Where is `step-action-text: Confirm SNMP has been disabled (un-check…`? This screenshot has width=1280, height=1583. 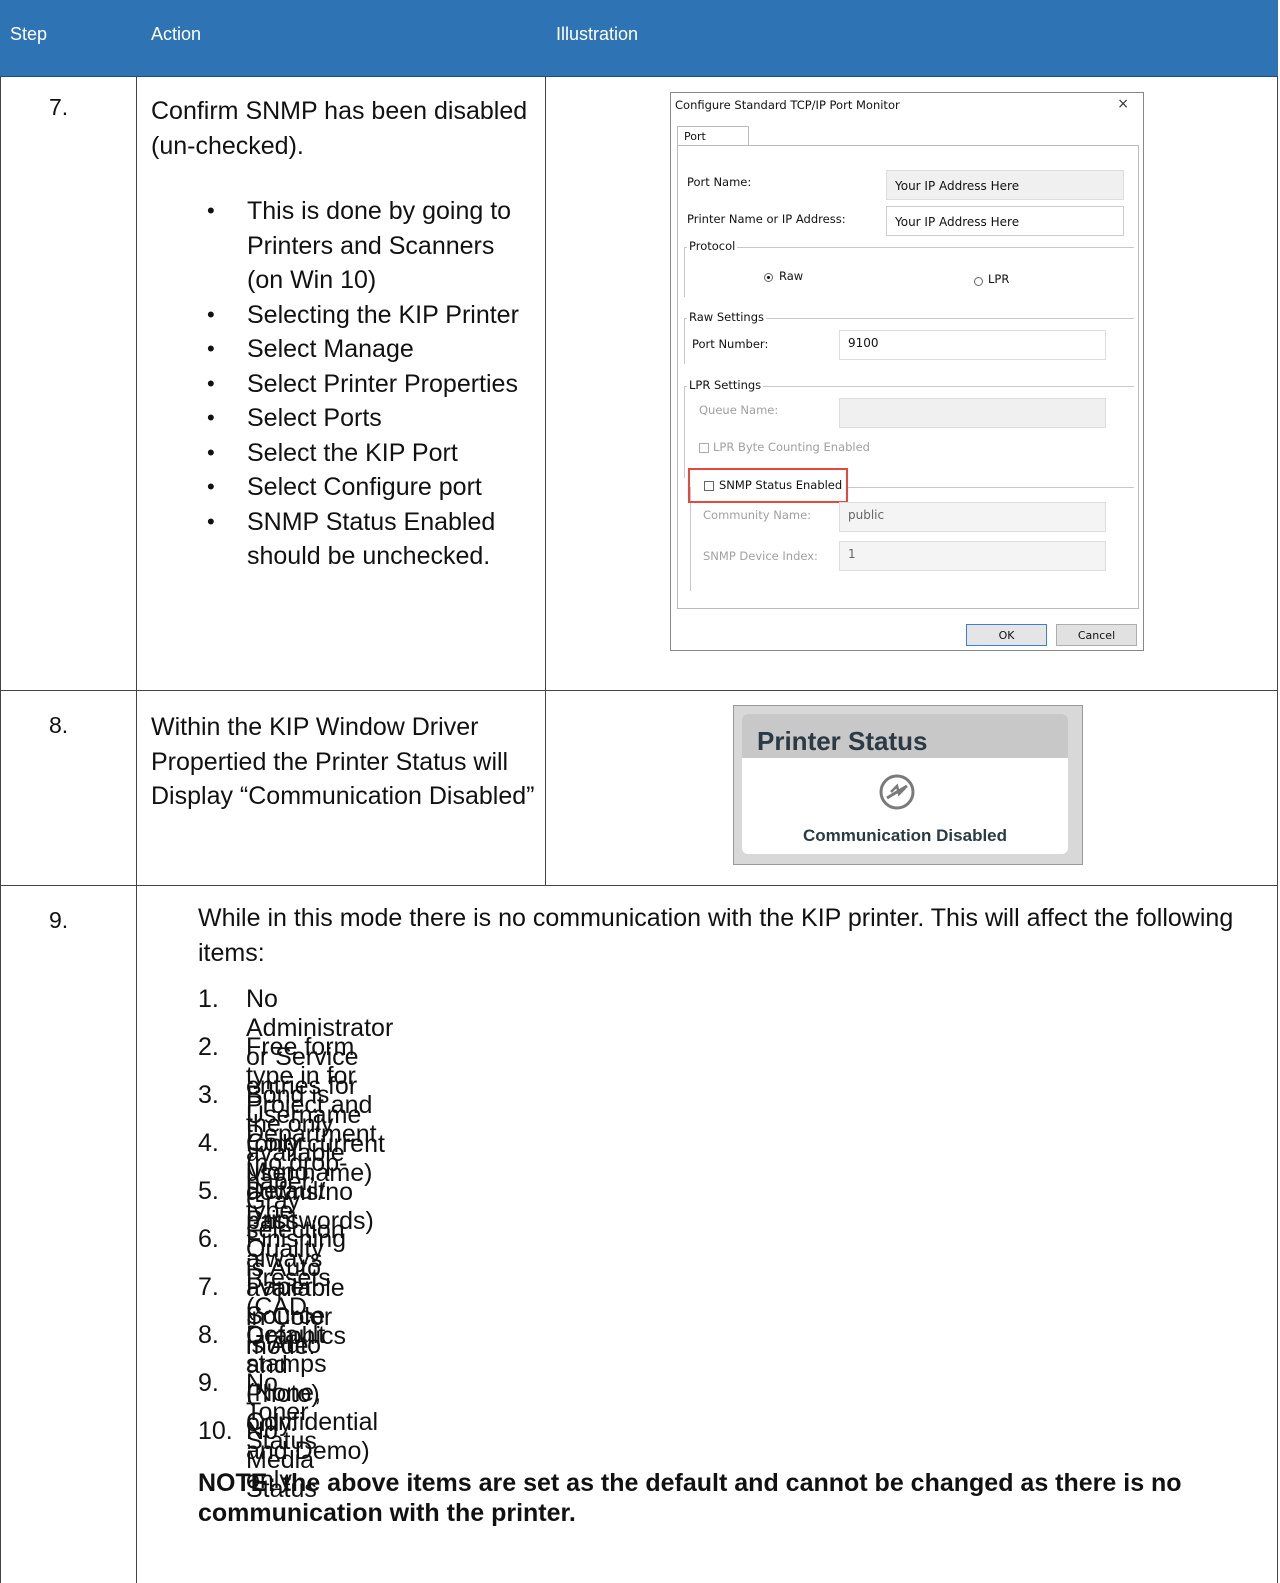 step-action-text: Confirm SNMP has been disabled (un-check… is located at coordinates (339, 128).